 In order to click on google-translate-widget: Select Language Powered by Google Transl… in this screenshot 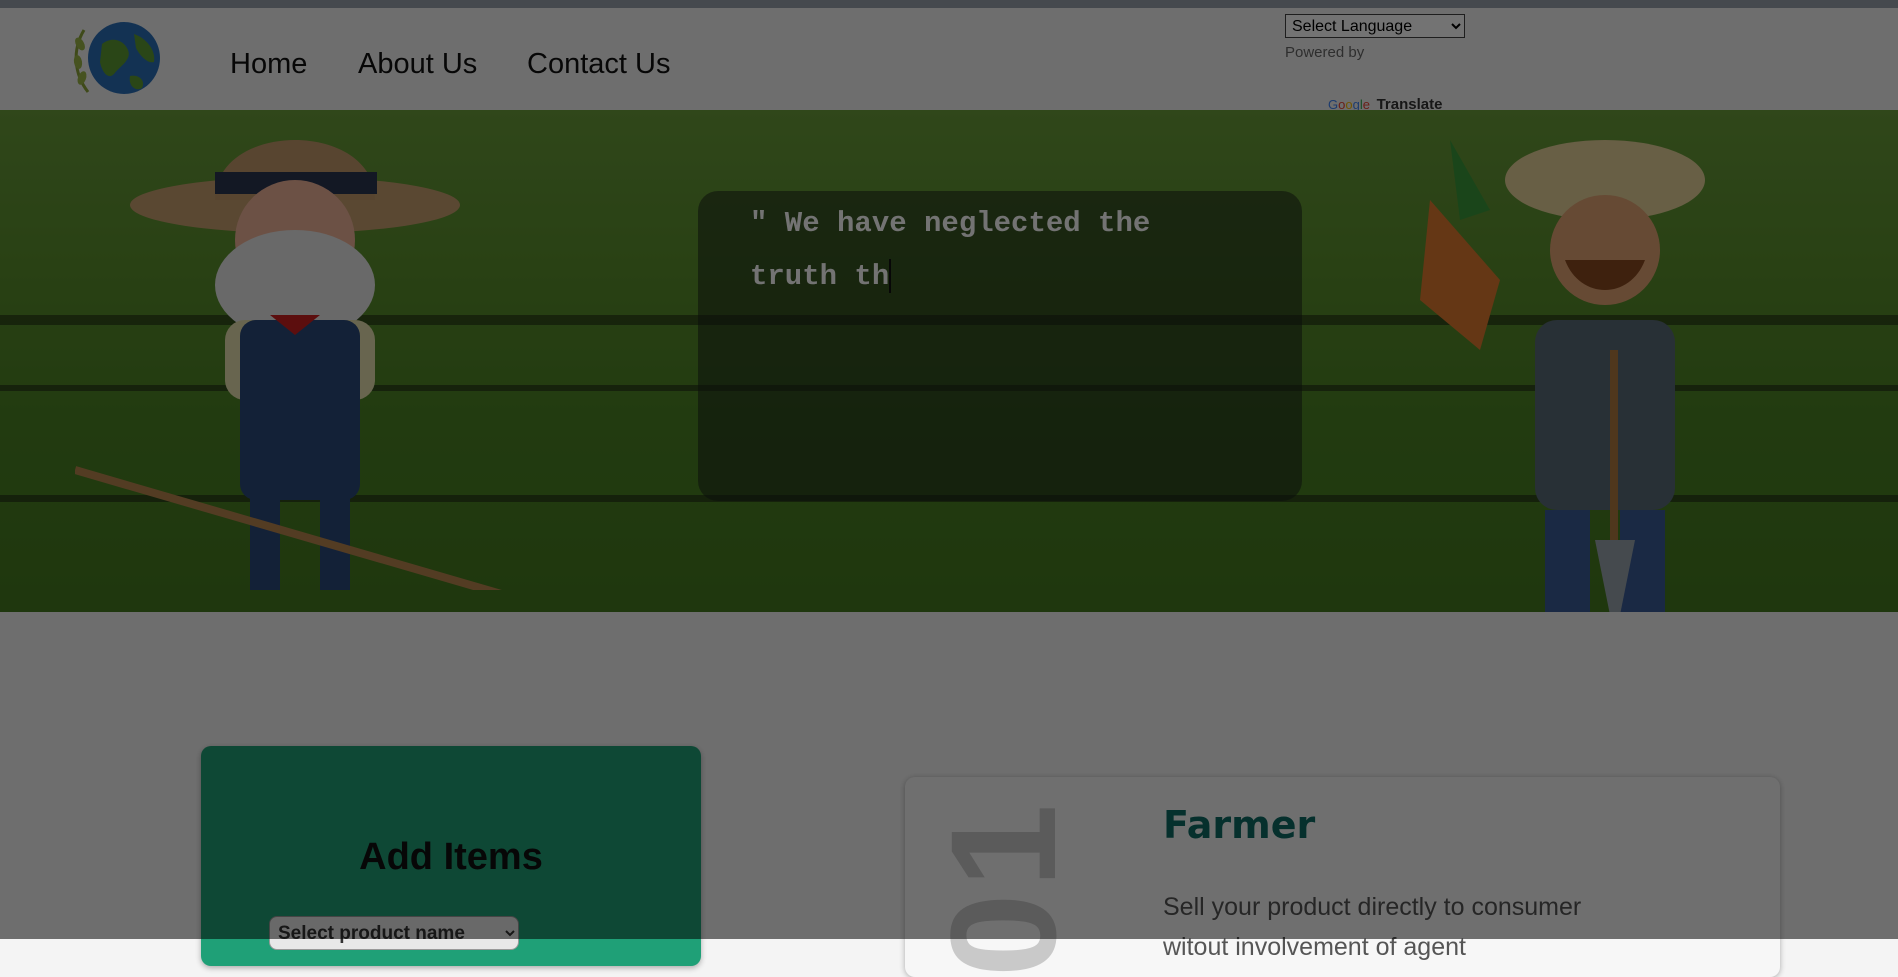, I will do `click(1385, 63)`.